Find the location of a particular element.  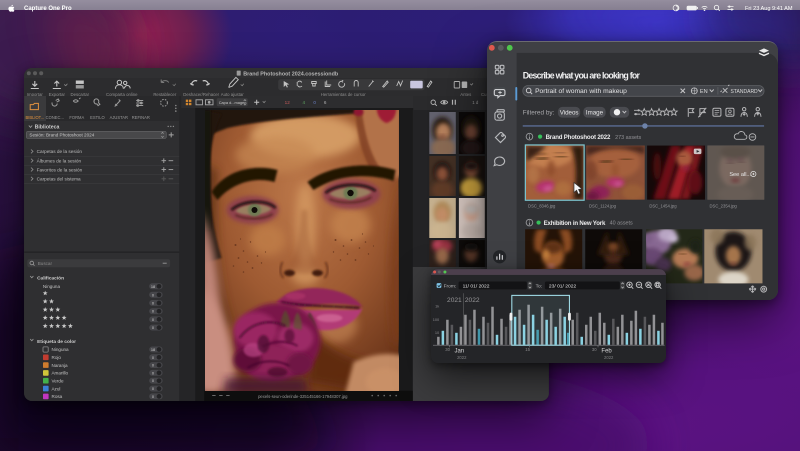

svg-text: 100 is located at coordinates (436, 318).